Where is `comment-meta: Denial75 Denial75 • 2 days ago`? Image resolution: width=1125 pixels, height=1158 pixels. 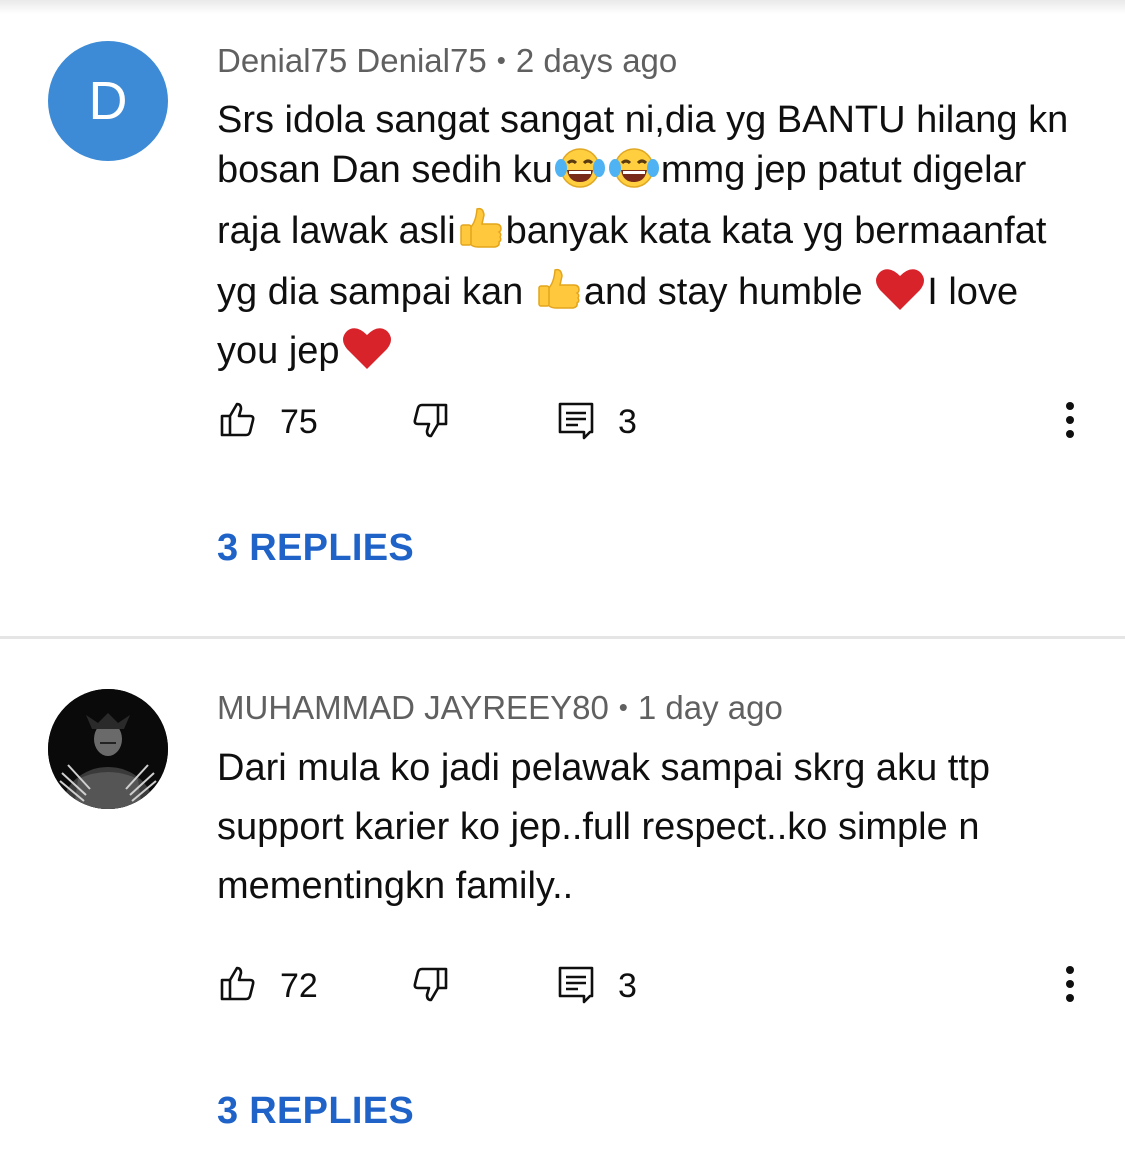 comment-meta: Denial75 Denial75 • 2 days ago is located at coordinates (447, 61).